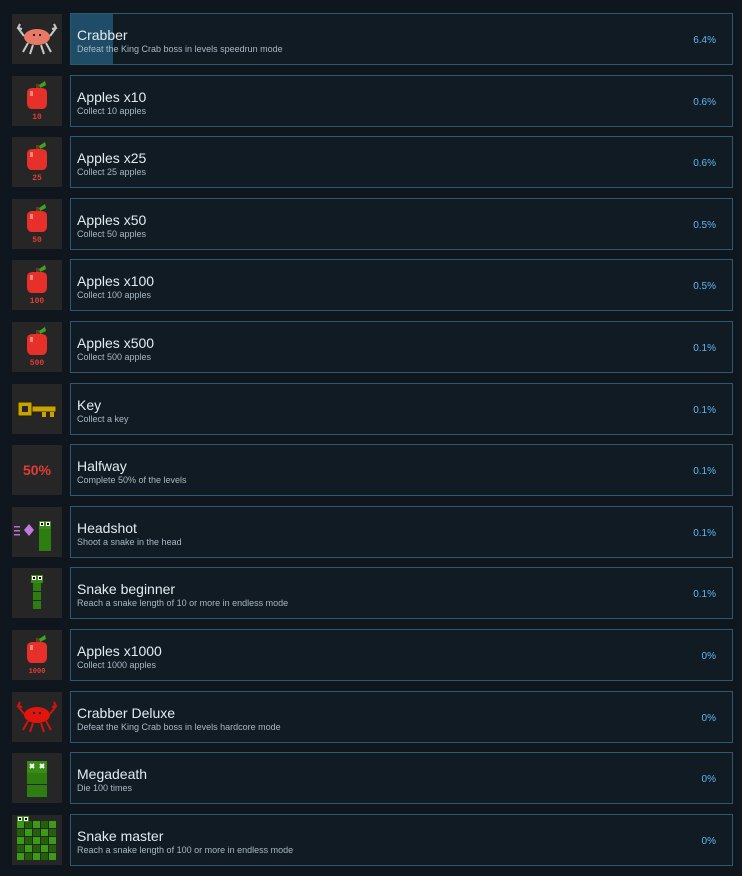 The height and width of the screenshot is (876, 742). Describe the element at coordinates (103, 418) in the screenshot. I see `achievement-description: Collect a key` at that location.